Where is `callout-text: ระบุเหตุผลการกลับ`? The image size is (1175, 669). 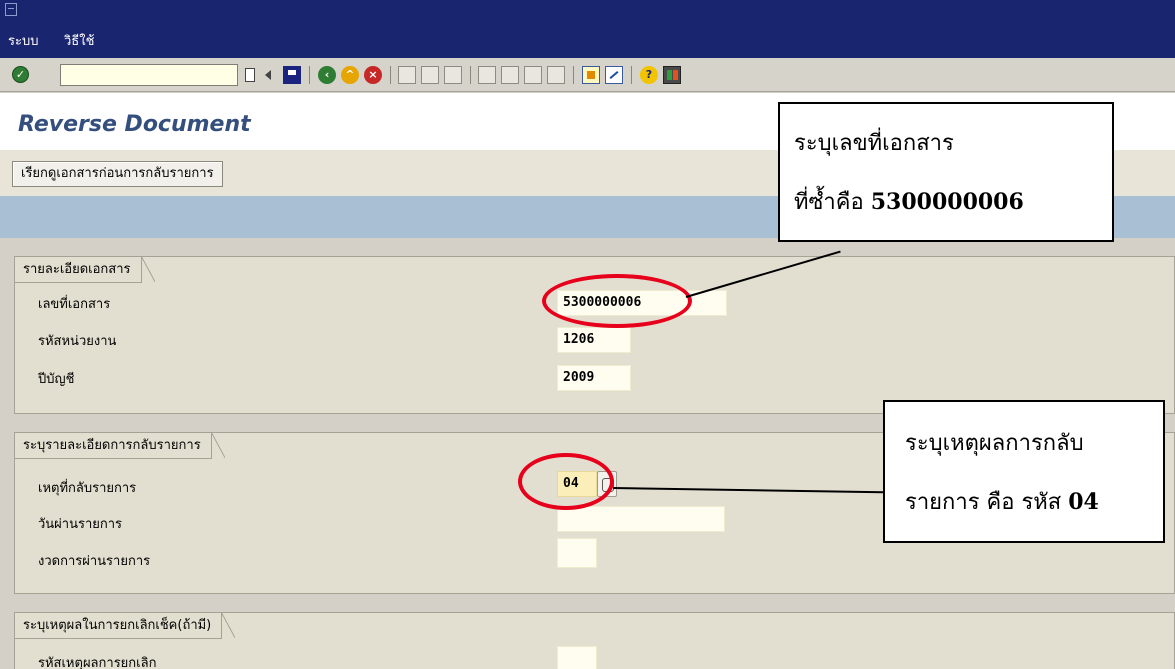 callout-text: ระบุเหตุผลการกลับ is located at coordinates (994, 443).